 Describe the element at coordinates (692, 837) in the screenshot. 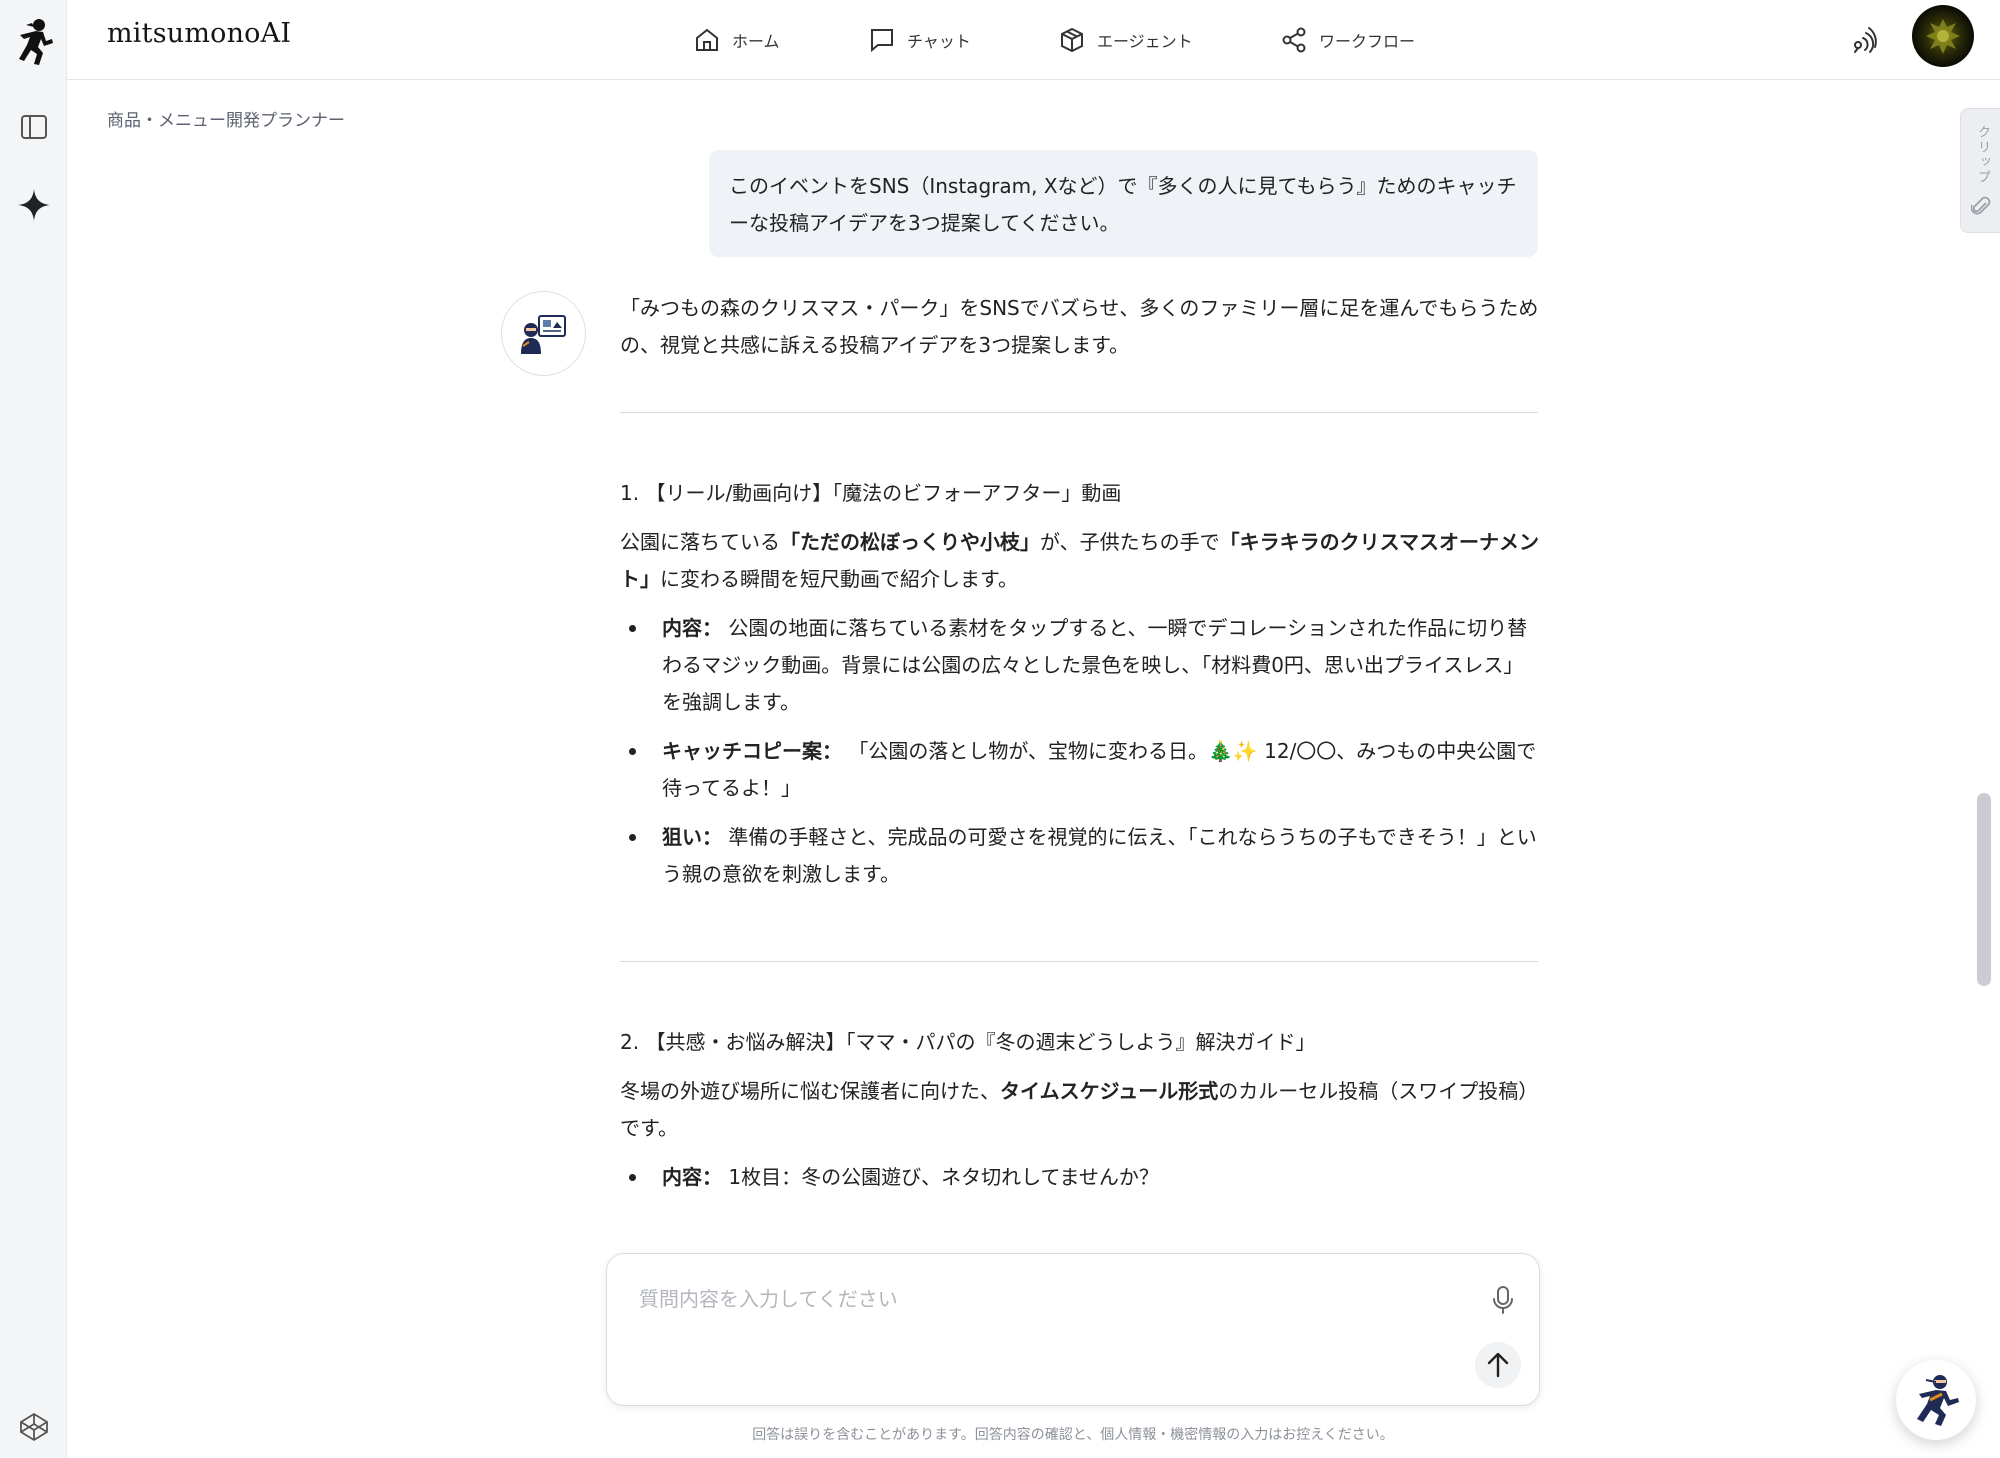

I see `bullet-label: 狙い：` at that location.